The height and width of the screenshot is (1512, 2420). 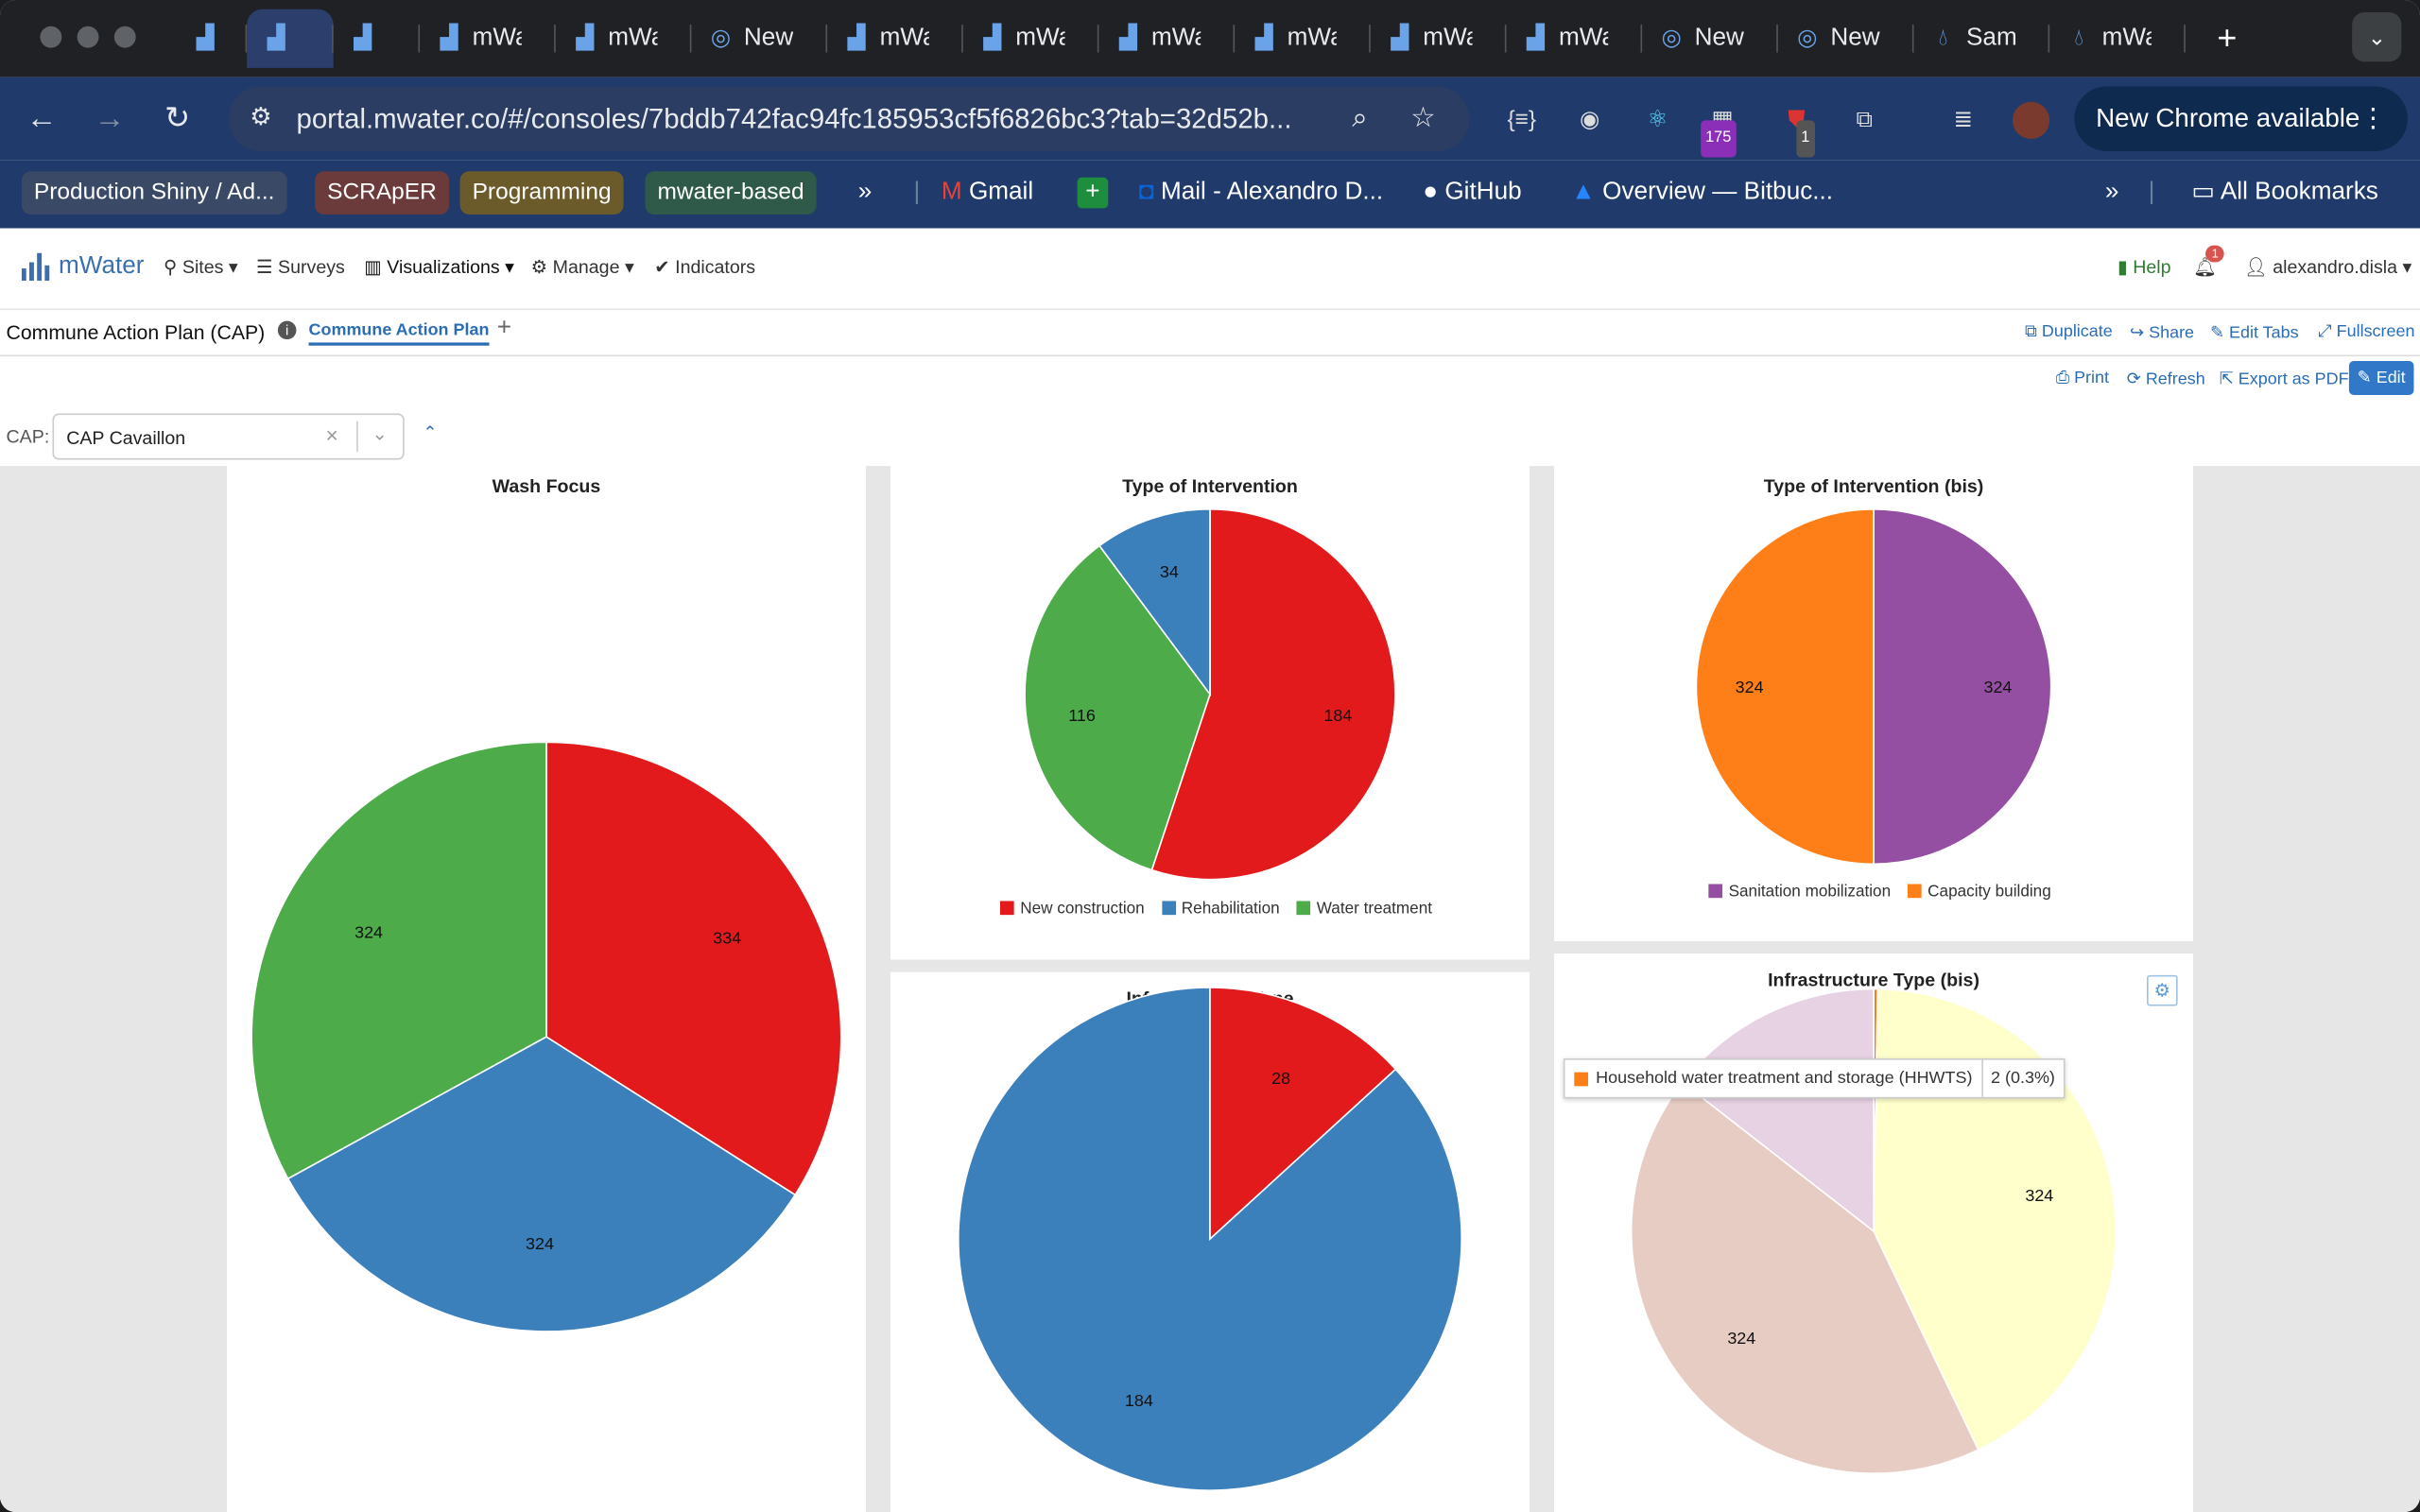 What do you see at coordinates (38, 265) in the screenshot?
I see `mwater-logo-icon` at bounding box center [38, 265].